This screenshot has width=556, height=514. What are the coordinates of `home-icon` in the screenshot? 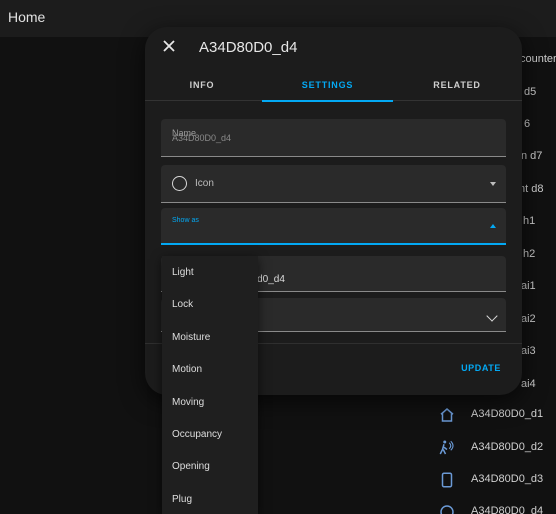 It's located at (447, 415).